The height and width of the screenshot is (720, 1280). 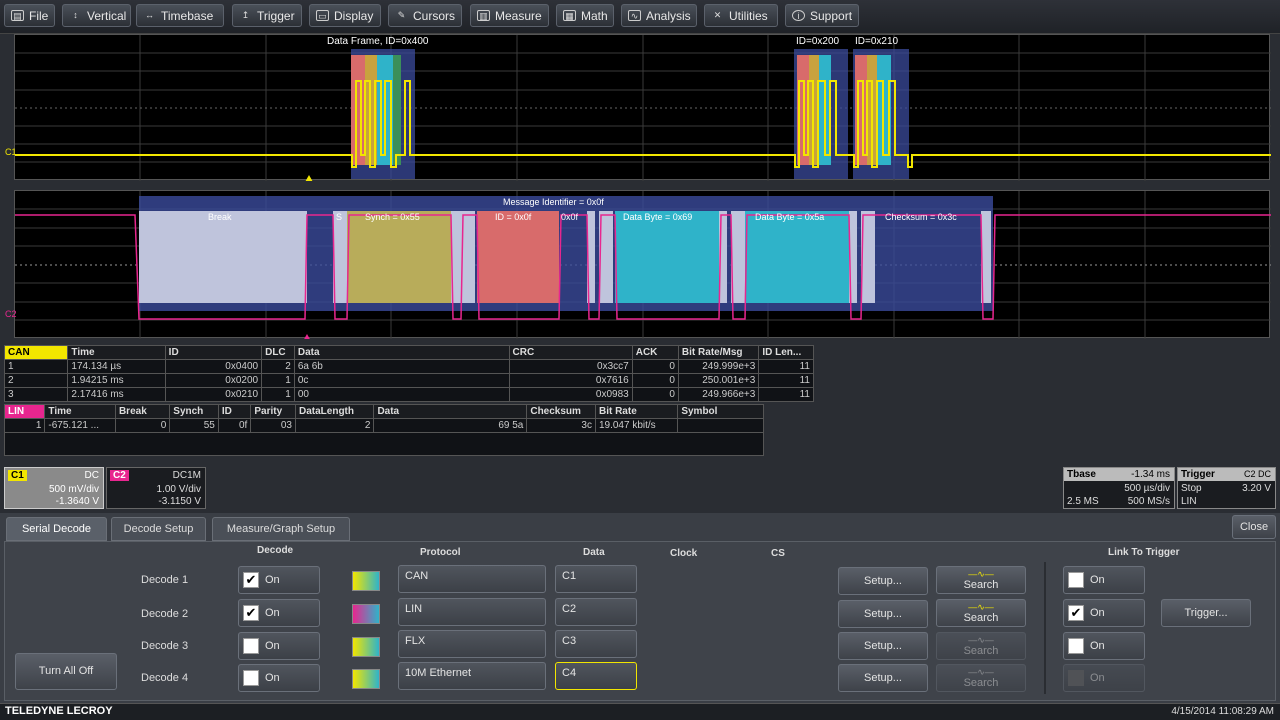 I want to click on menu-measure: ▥ Measure, so click(x=509, y=15).